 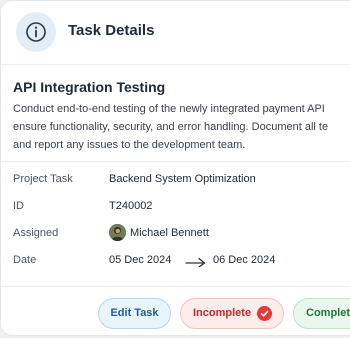 I want to click on id-value: T240002, so click(x=131, y=206).